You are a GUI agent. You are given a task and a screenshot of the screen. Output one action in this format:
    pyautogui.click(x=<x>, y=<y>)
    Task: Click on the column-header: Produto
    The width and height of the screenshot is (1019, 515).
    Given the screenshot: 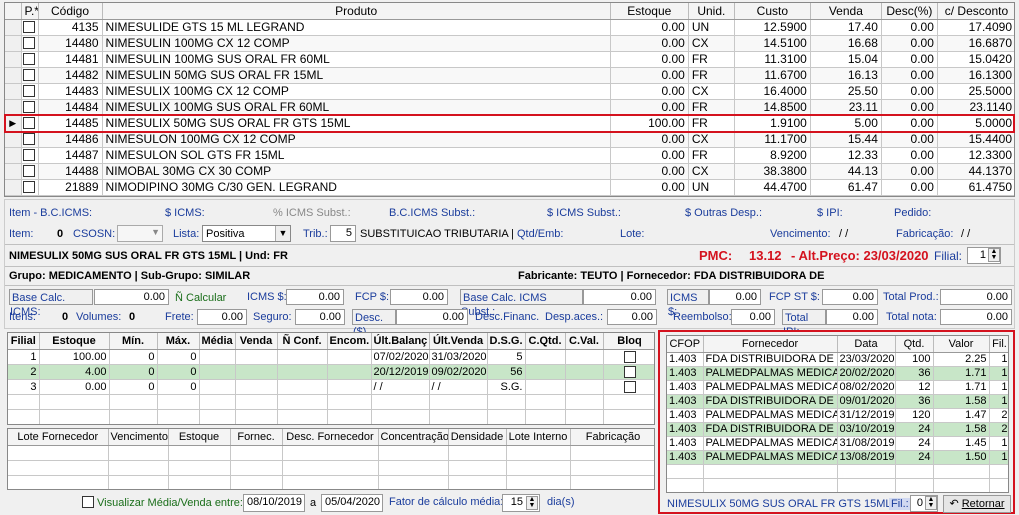 What is the action you would take?
    pyautogui.click(x=356, y=11)
    